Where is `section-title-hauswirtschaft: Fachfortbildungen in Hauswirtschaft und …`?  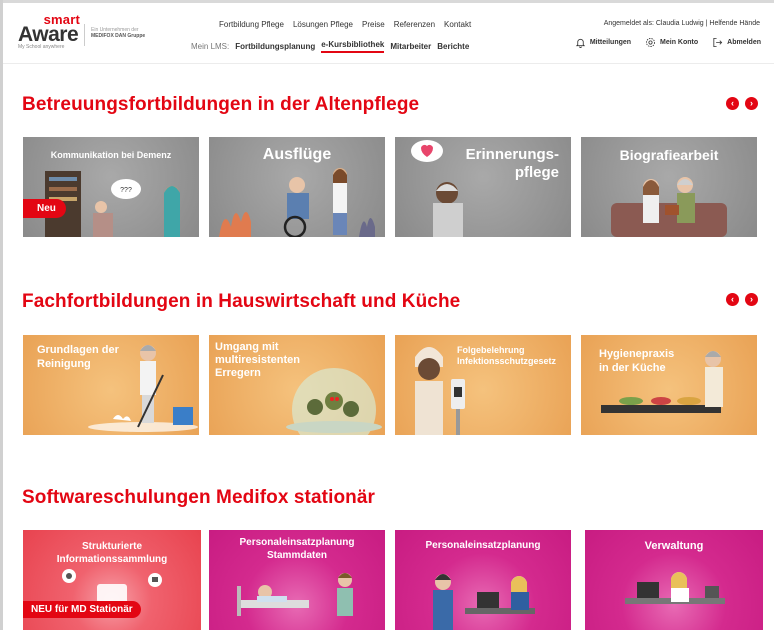 section-title-hauswirtschaft: Fachfortbildungen in Hauswirtschaft und … is located at coordinates (241, 301).